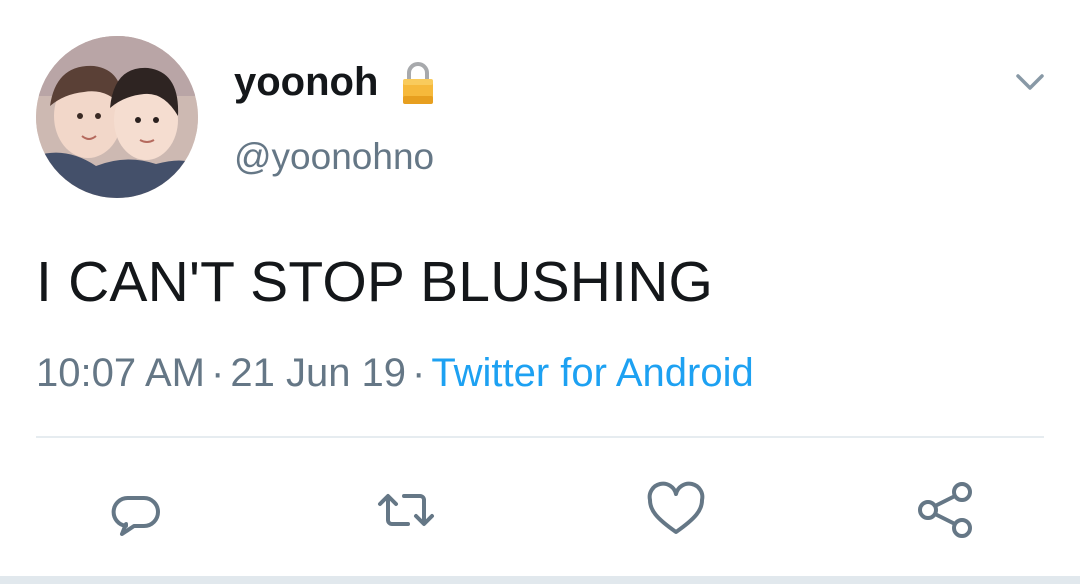 Image resolution: width=1080 pixels, height=584 pixels. I want to click on avatar, so click(117, 117).